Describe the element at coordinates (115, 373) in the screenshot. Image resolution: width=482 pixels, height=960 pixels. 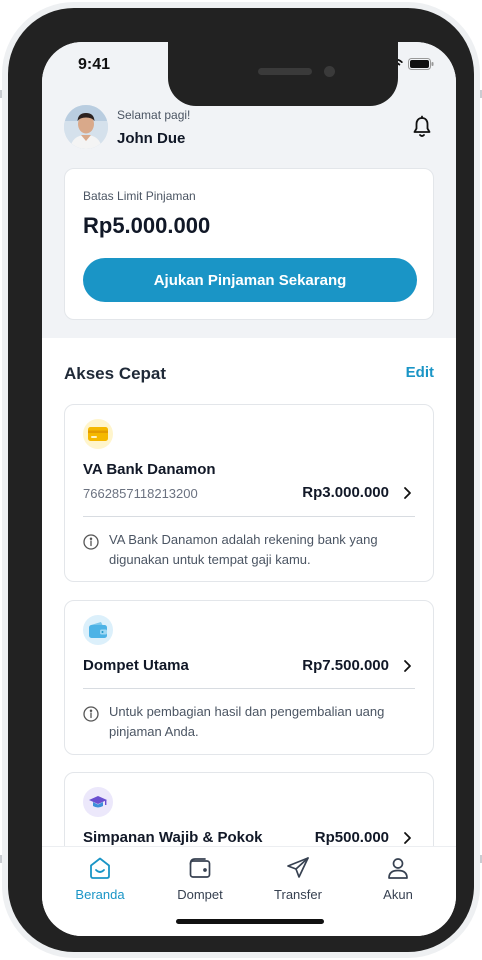
I see `quick-access-title: Akses Cepat` at that location.